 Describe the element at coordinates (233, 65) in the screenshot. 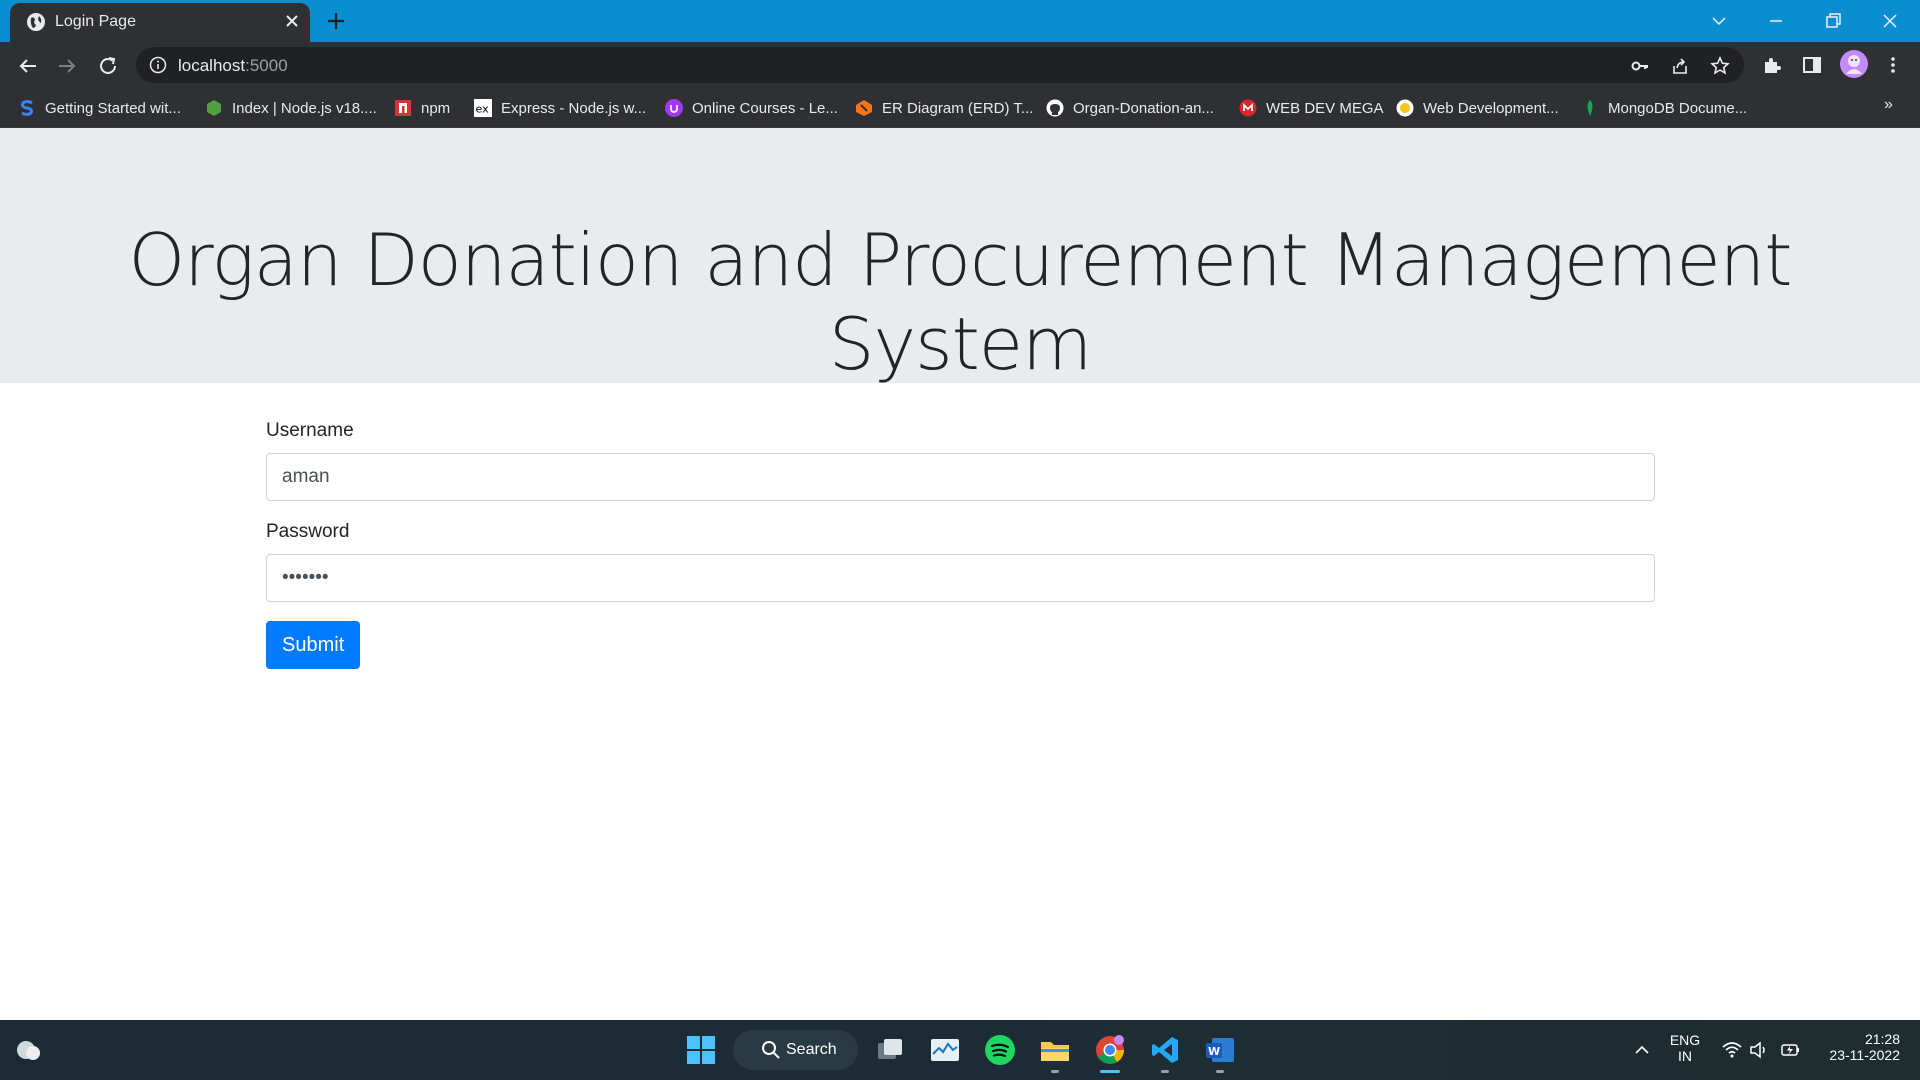

I see `url-text: localhost:5000` at that location.